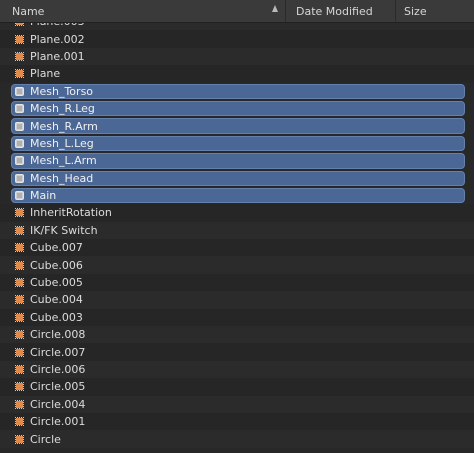 The image size is (474, 453). What do you see at coordinates (237, 108) in the screenshot?
I see `list-item: Mesh_R.Leg` at bounding box center [237, 108].